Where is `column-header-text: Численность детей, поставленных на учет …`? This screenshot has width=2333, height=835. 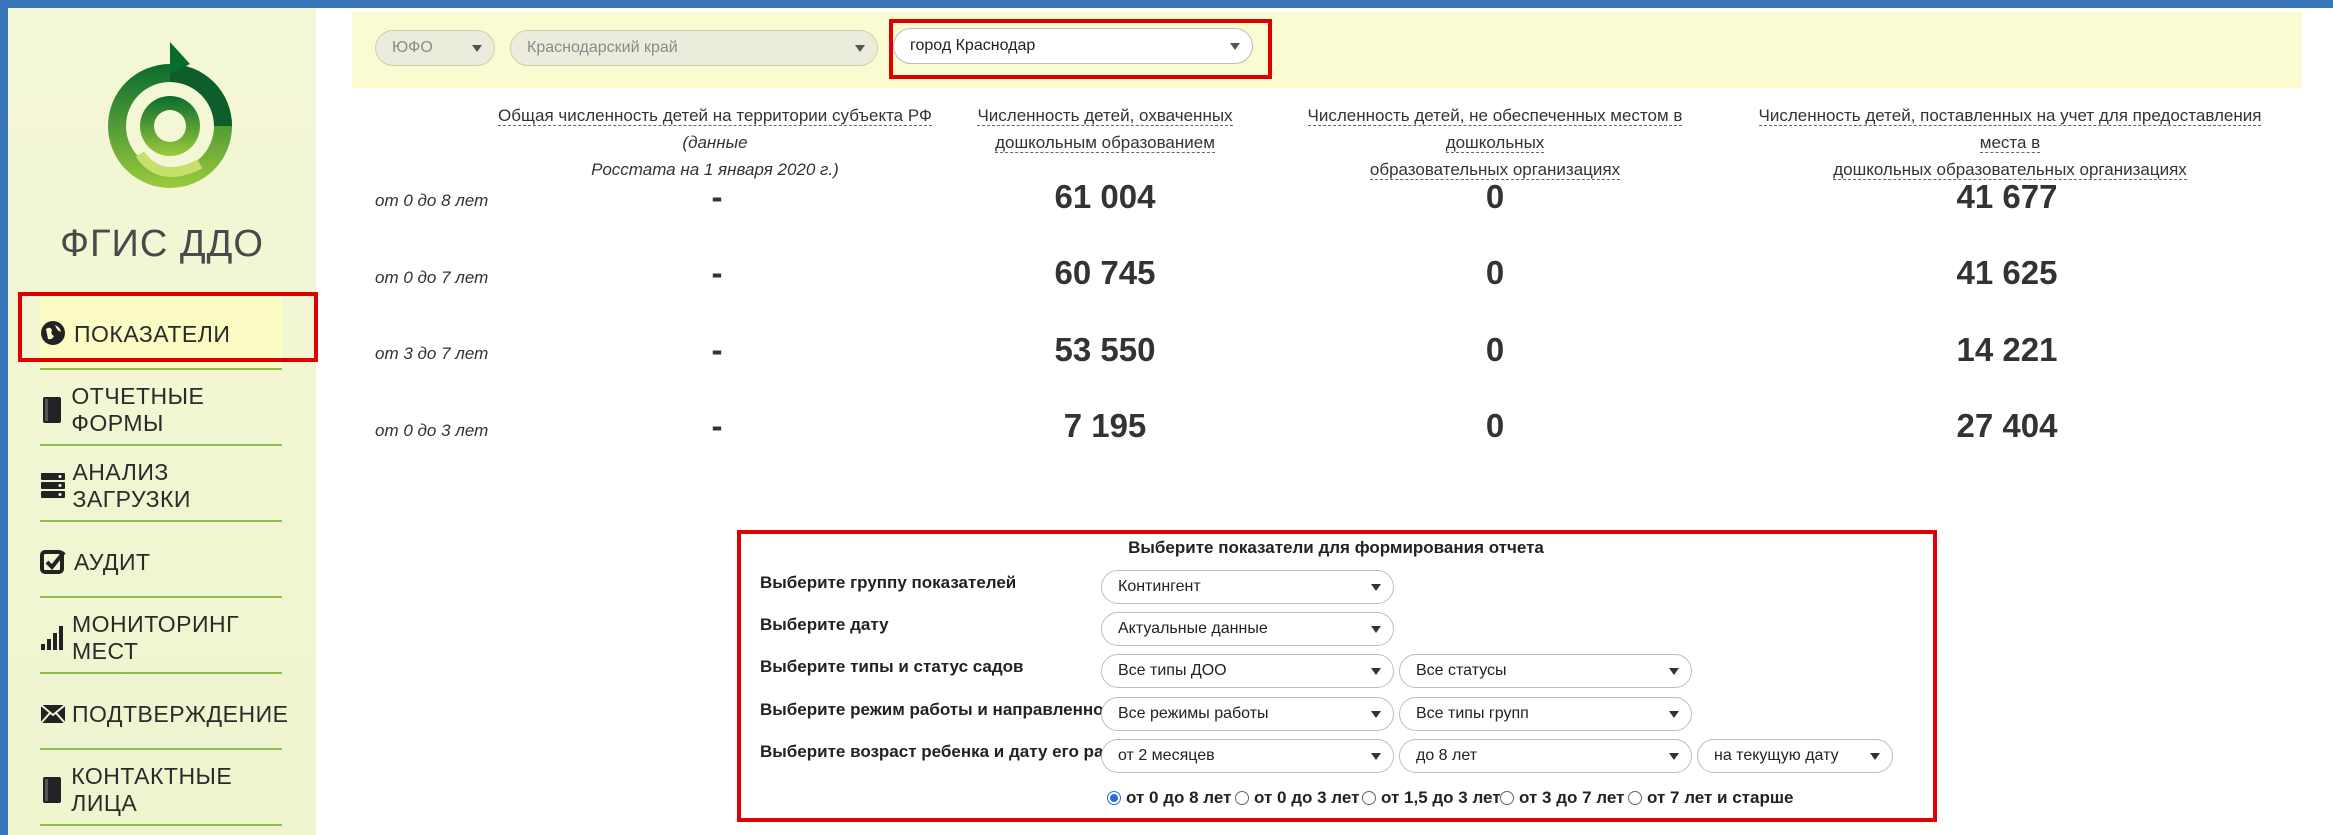 column-header-text: Численность детей, поставленных на учет … is located at coordinates (2010, 129).